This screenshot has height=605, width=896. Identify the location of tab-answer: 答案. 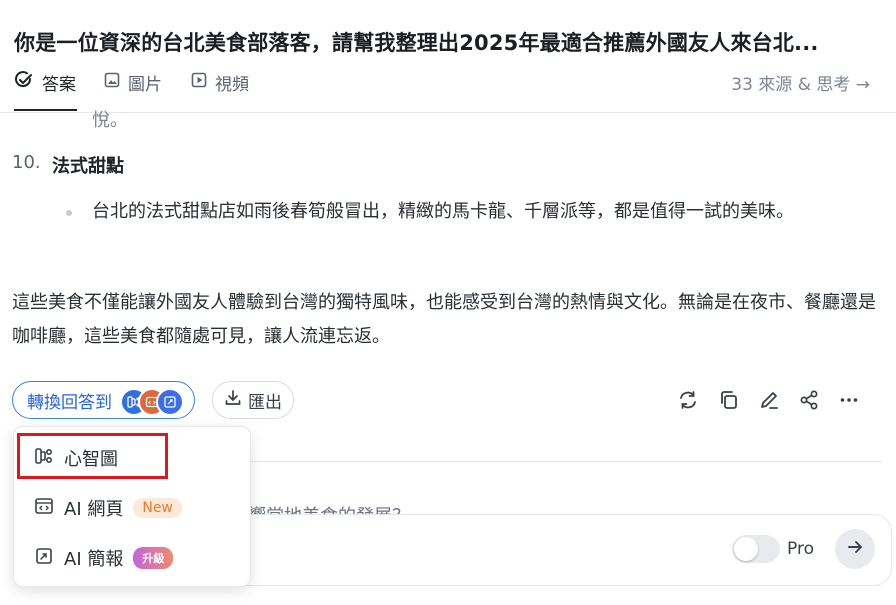
(45, 82).